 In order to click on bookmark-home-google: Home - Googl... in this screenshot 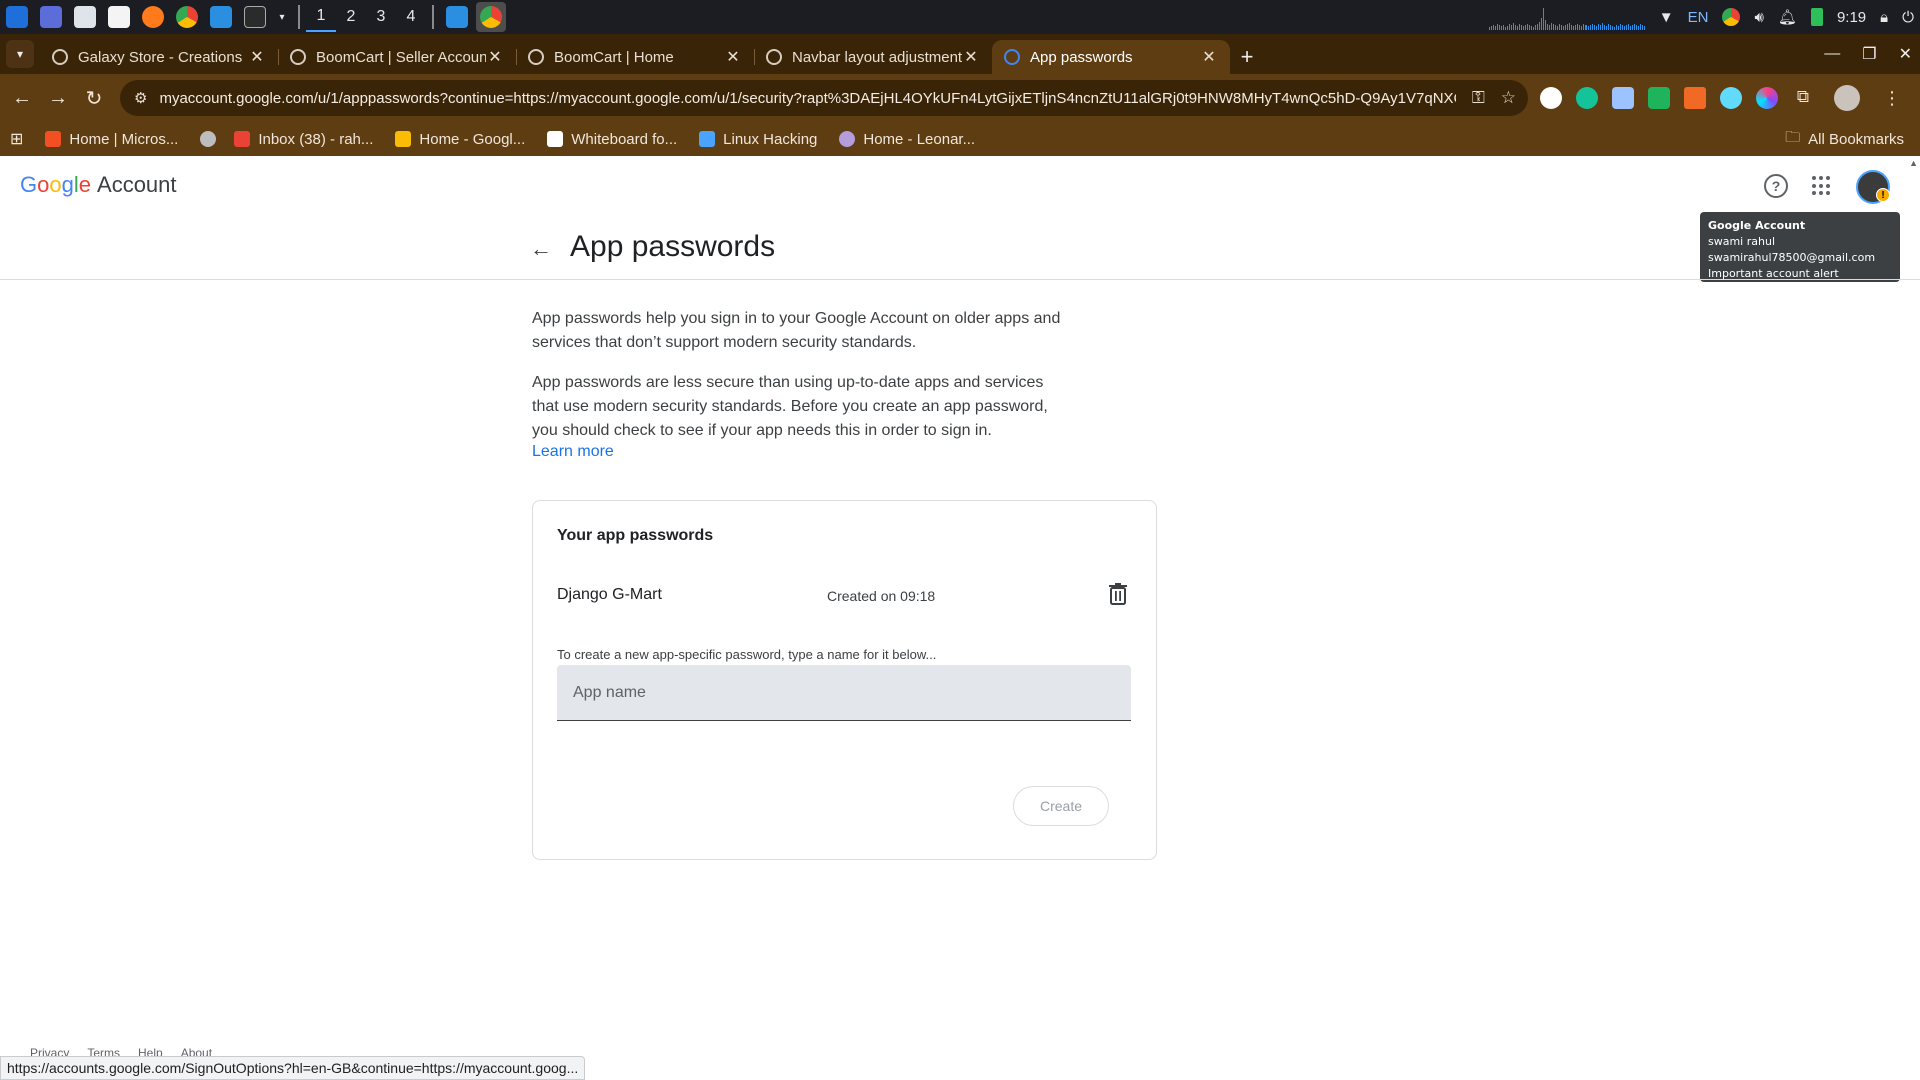, I will do `click(460, 139)`.